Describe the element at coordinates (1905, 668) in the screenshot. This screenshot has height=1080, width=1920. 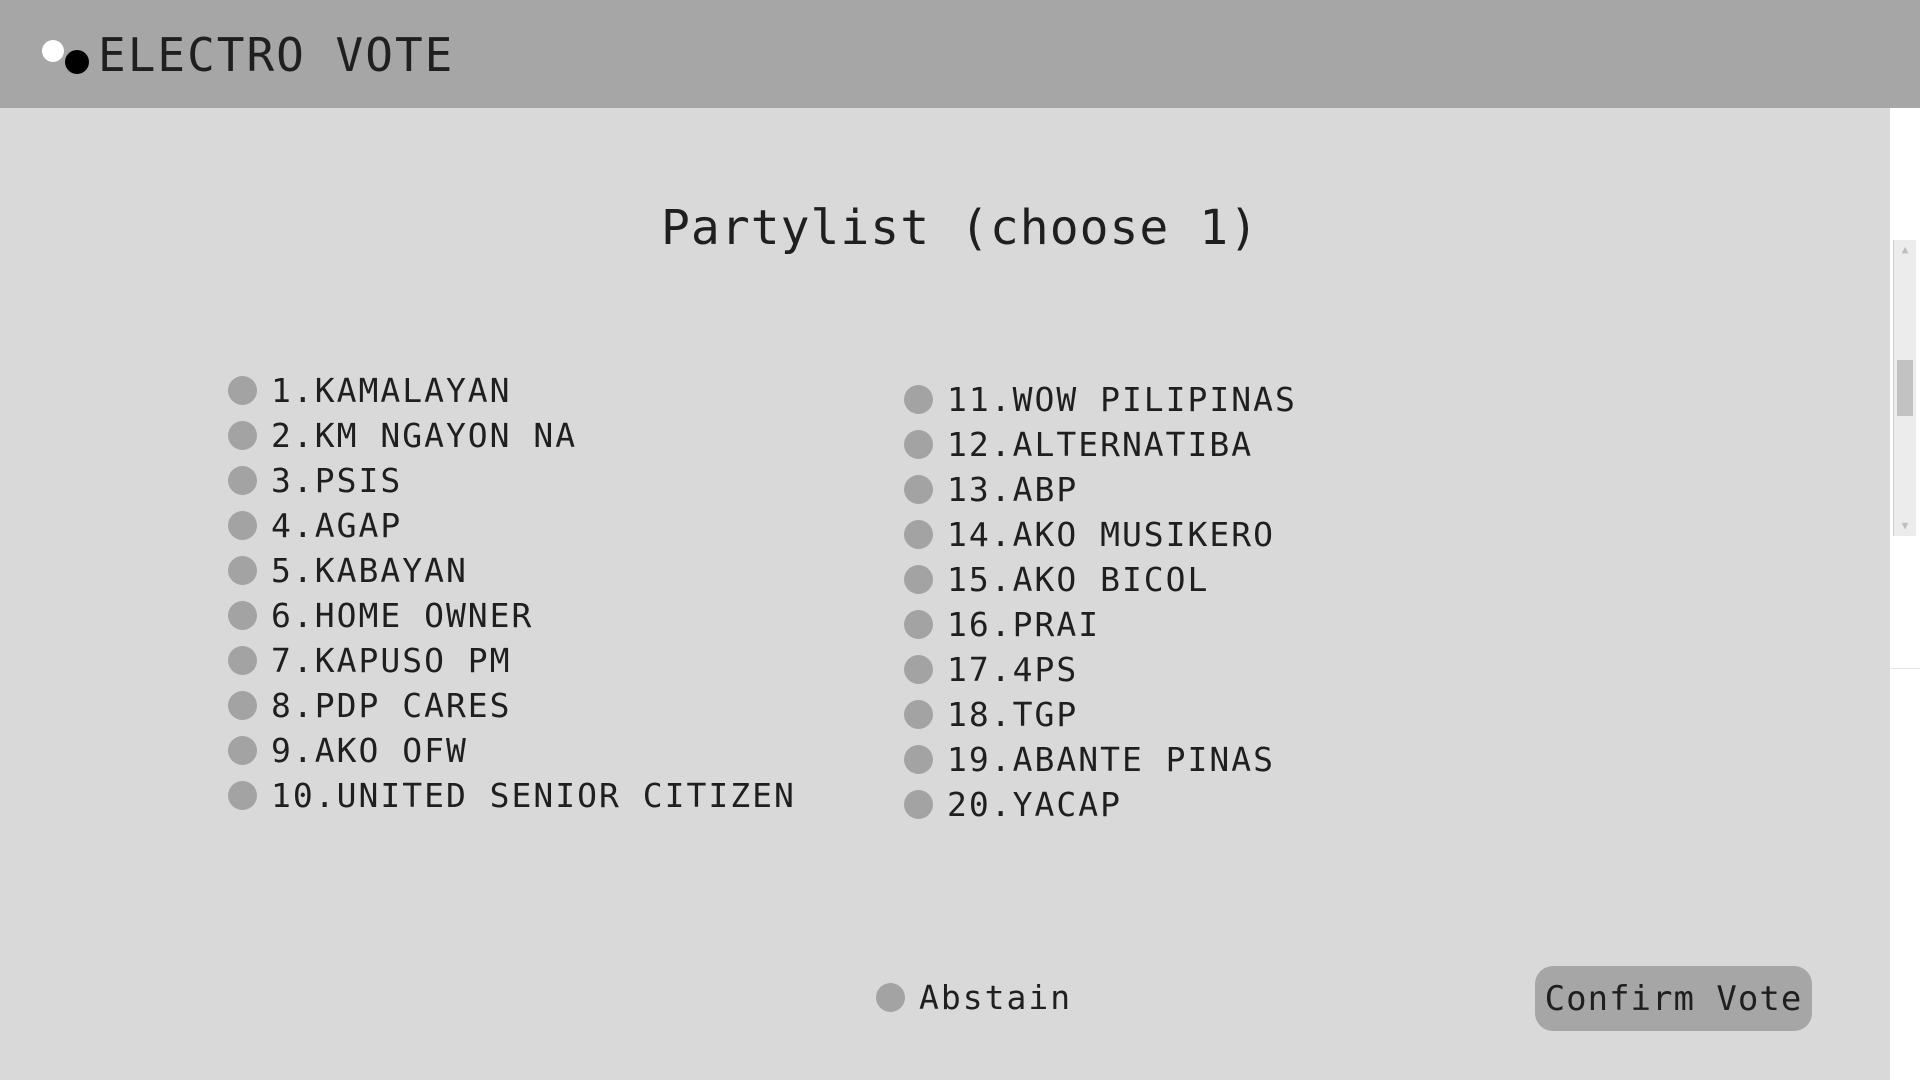
I see `divider` at that location.